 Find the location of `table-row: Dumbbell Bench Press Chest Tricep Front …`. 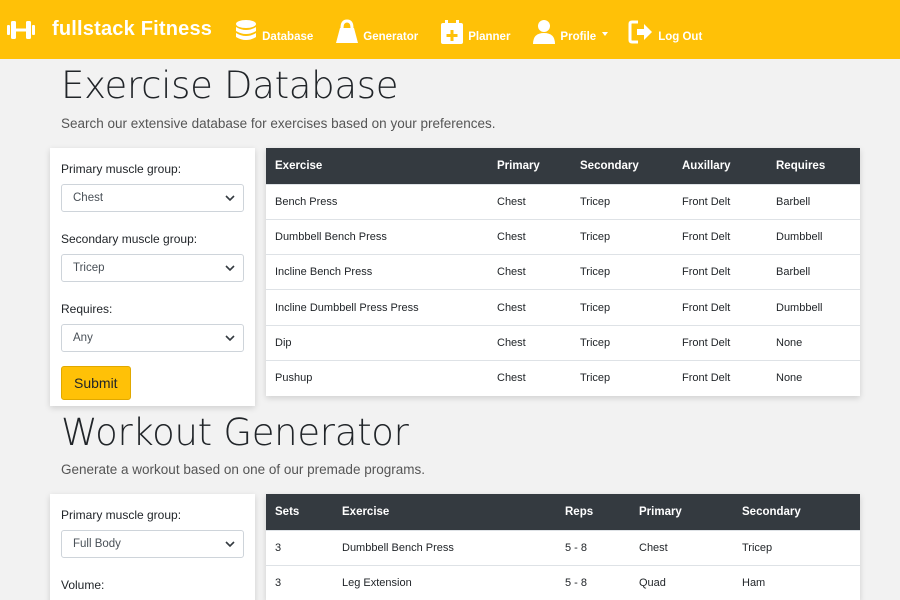

table-row: Dumbbell Bench Press Chest Tricep Front … is located at coordinates (563, 236).